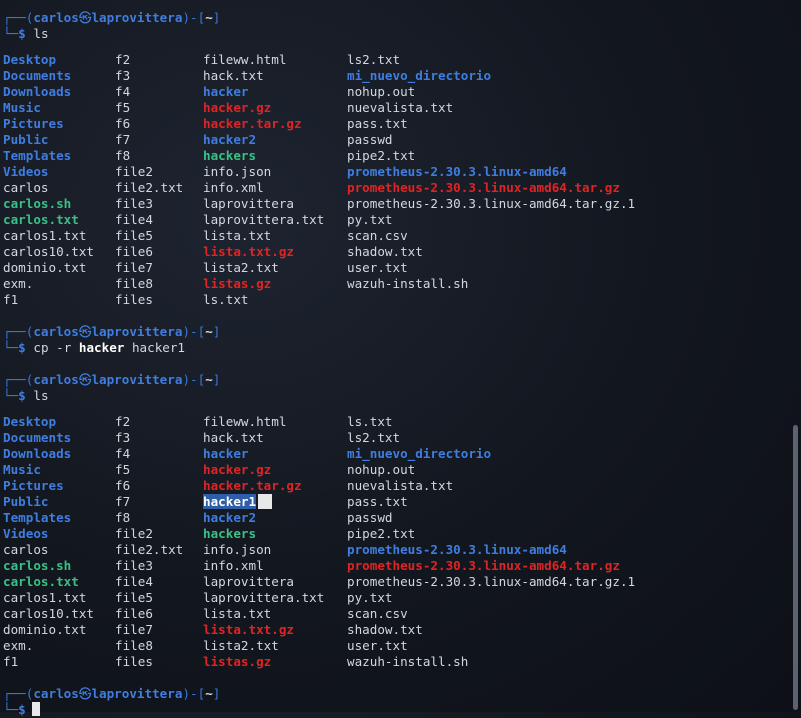  Describe the element at coordinates (33, 123) in the screenshot. I see `ls-entry: Pictures` at that location.